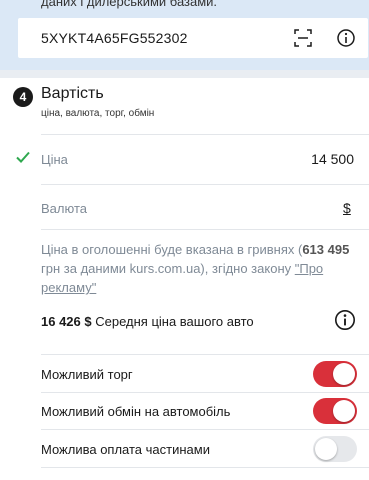  What do you see at coordinates (303, 38) in the screenshot?
I see `scan-icon` at bounding box center [303, 38].